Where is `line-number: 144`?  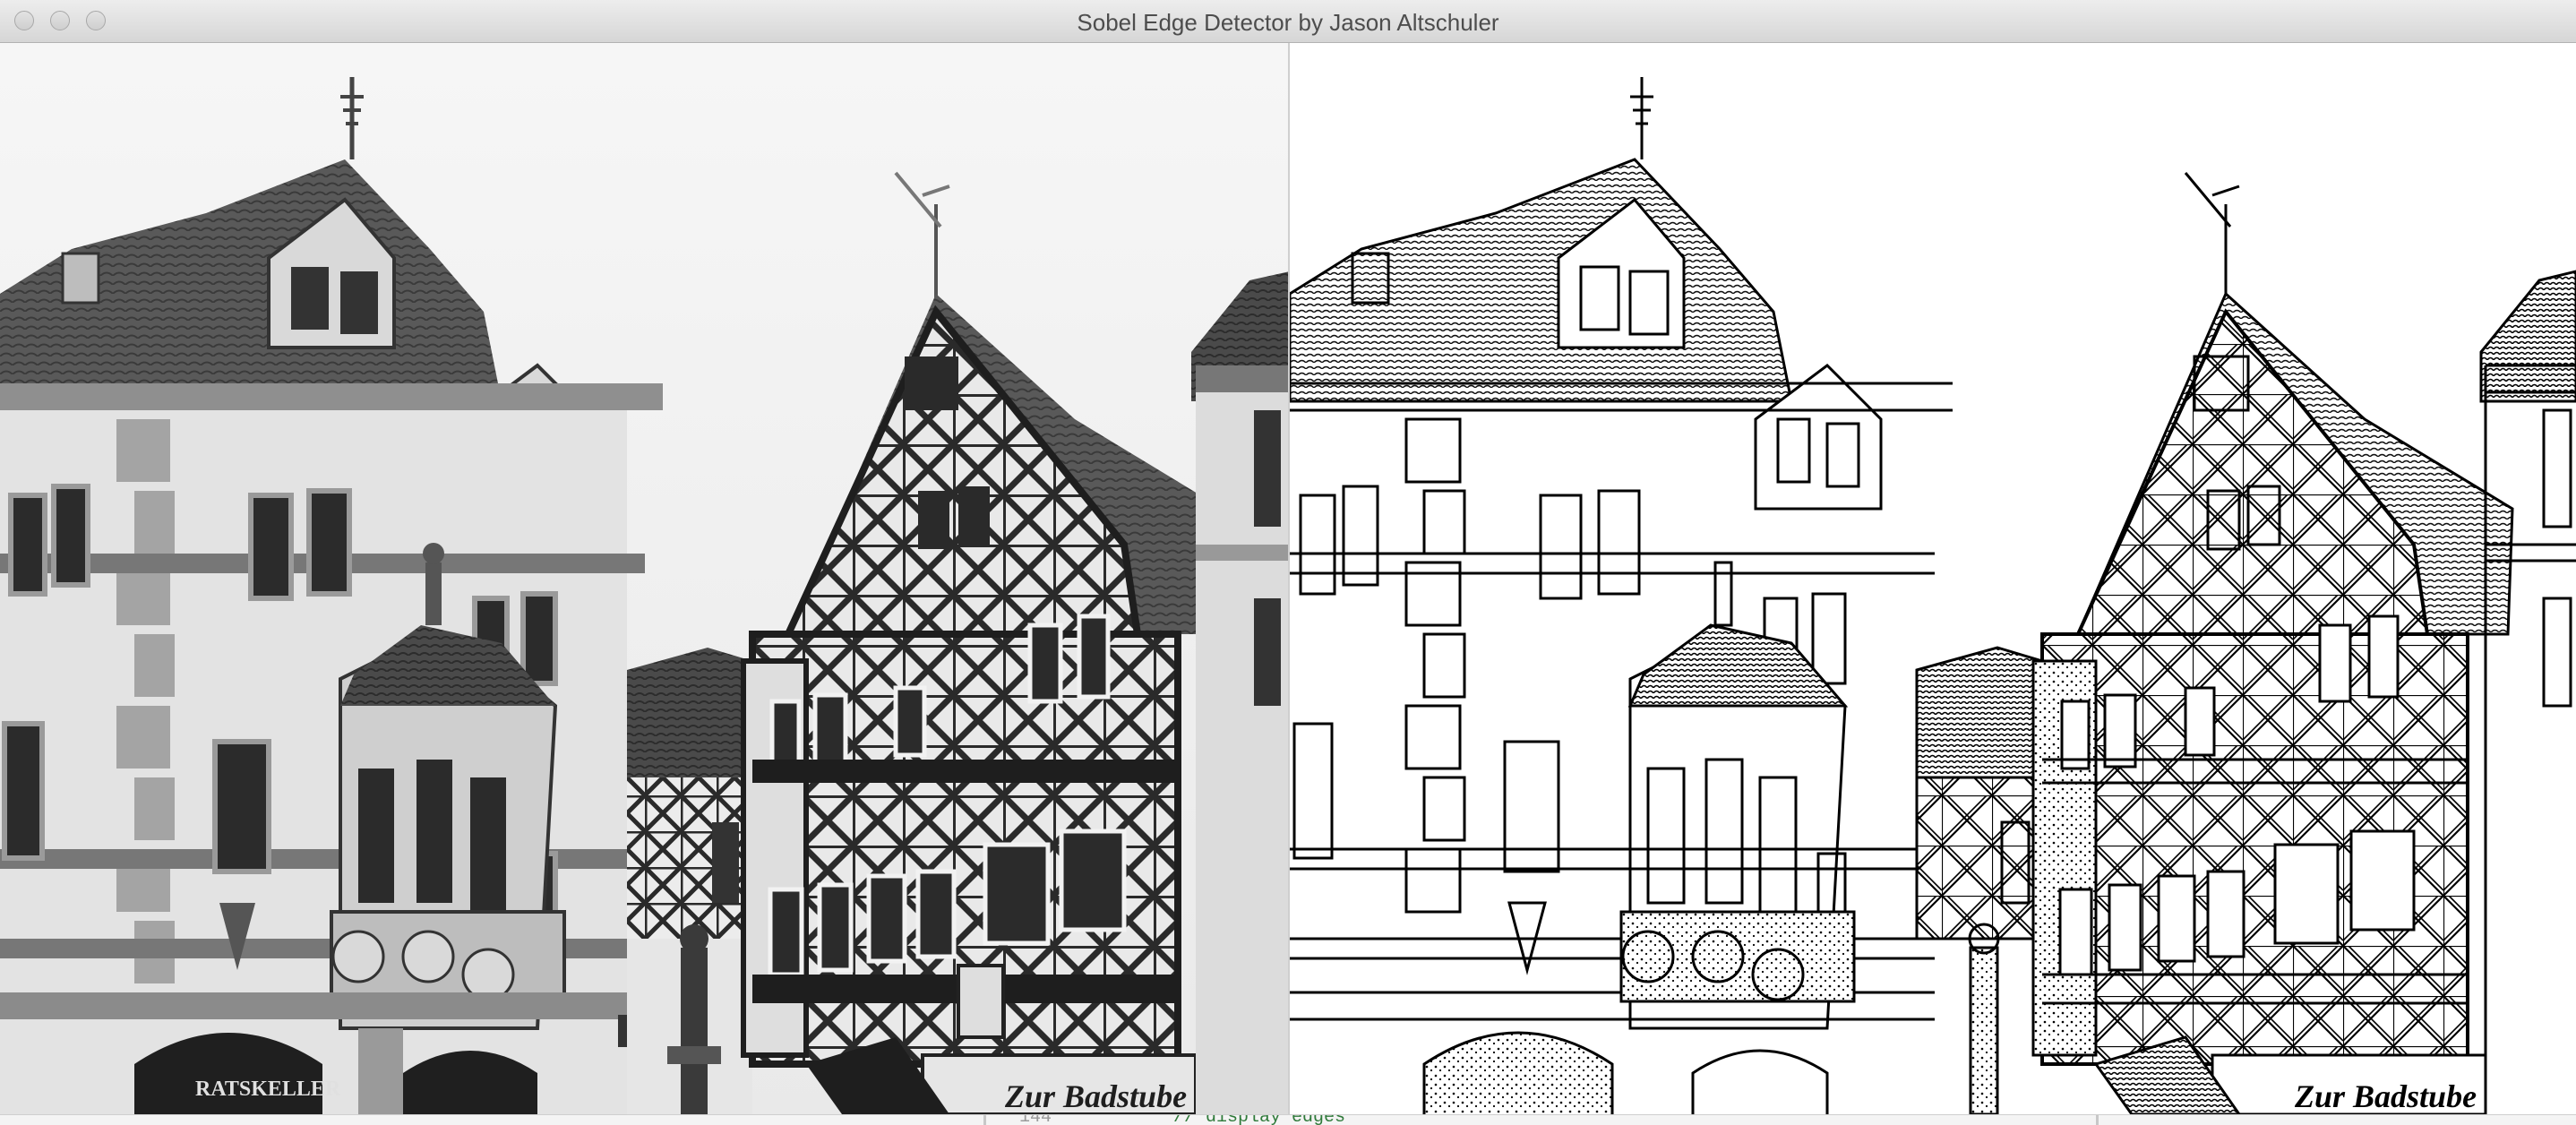 line-number: 144 is located at coordinates (1035, 1119).